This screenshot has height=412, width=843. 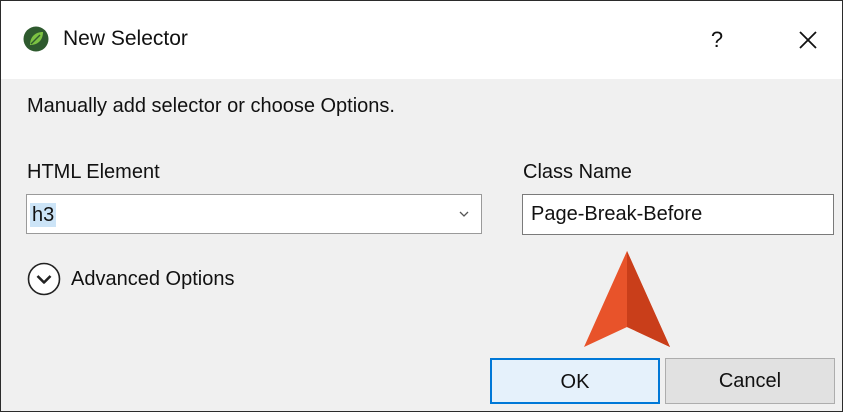 I want to click on close-button, so click(x=808, y=40).